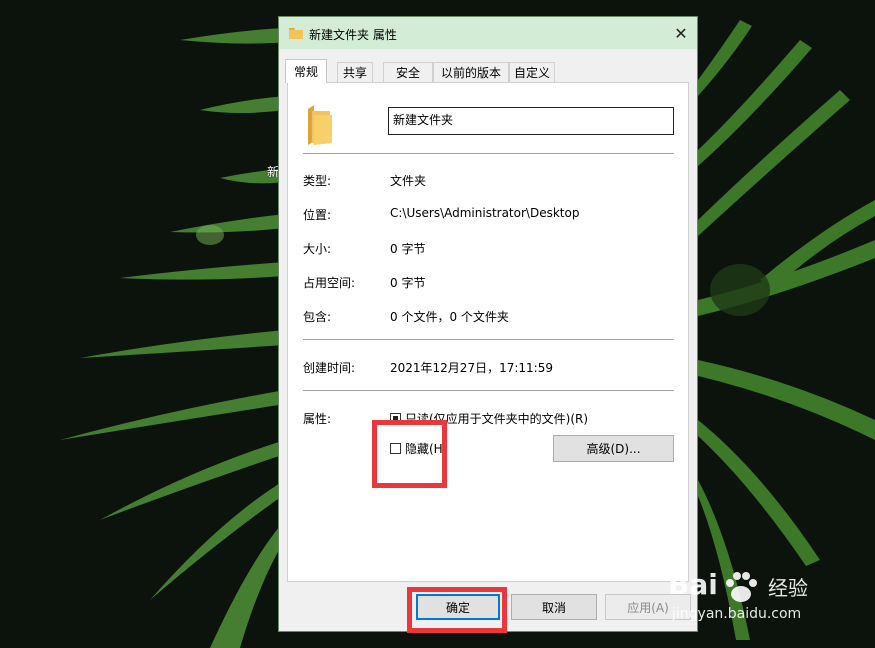 The width and height of the screenshot is (875, 648). What do you see at coordinates (317, 249) in the screenshot?
I see `size-label: 大小:` at bounding box center [317, 249].